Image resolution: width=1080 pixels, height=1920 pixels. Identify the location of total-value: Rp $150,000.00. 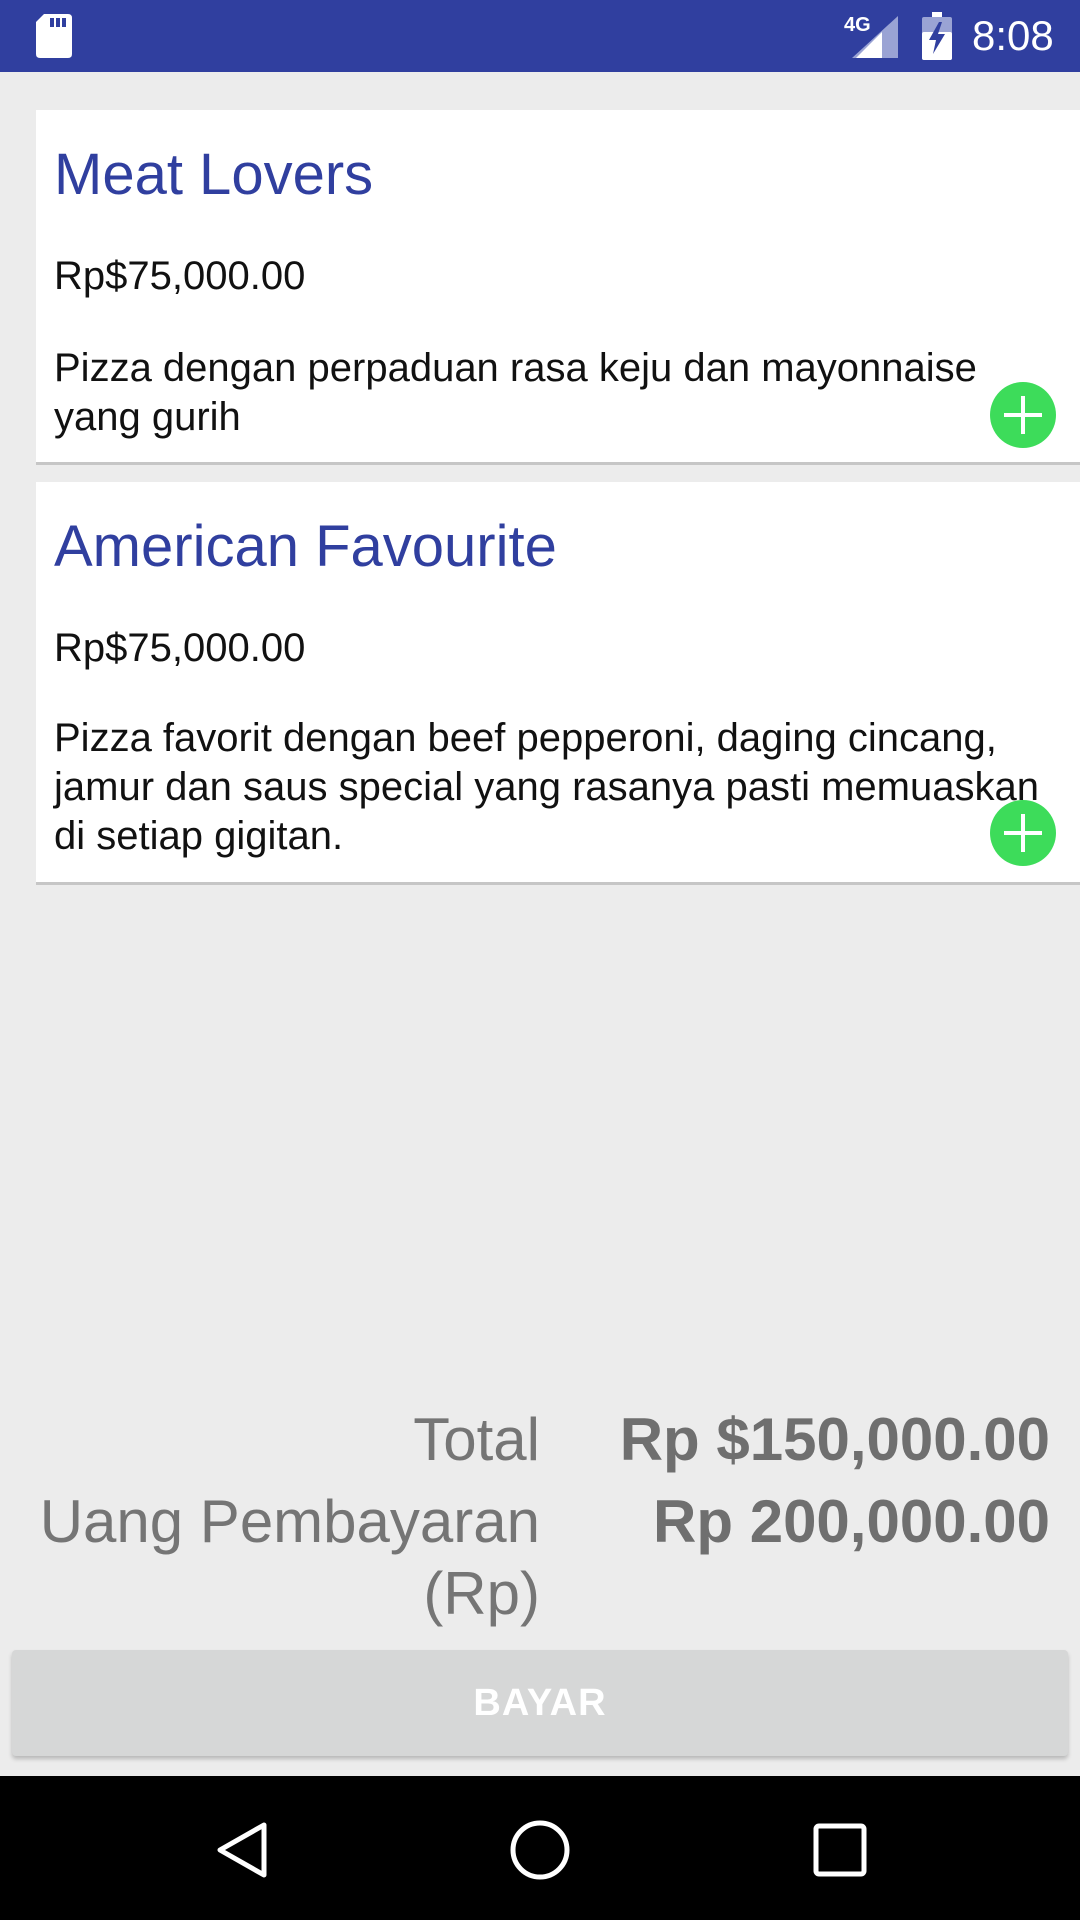
(834, 1439).